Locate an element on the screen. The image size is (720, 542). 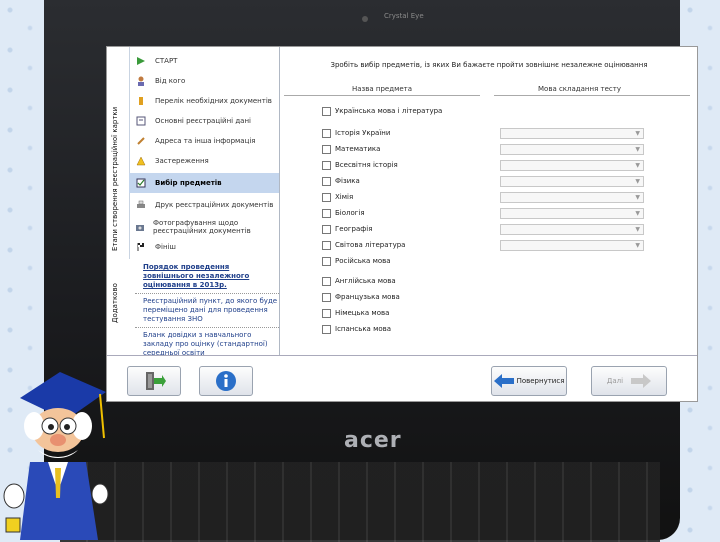
subject-checkbox-row: Німецька мова is located at coordinates (355, 313).